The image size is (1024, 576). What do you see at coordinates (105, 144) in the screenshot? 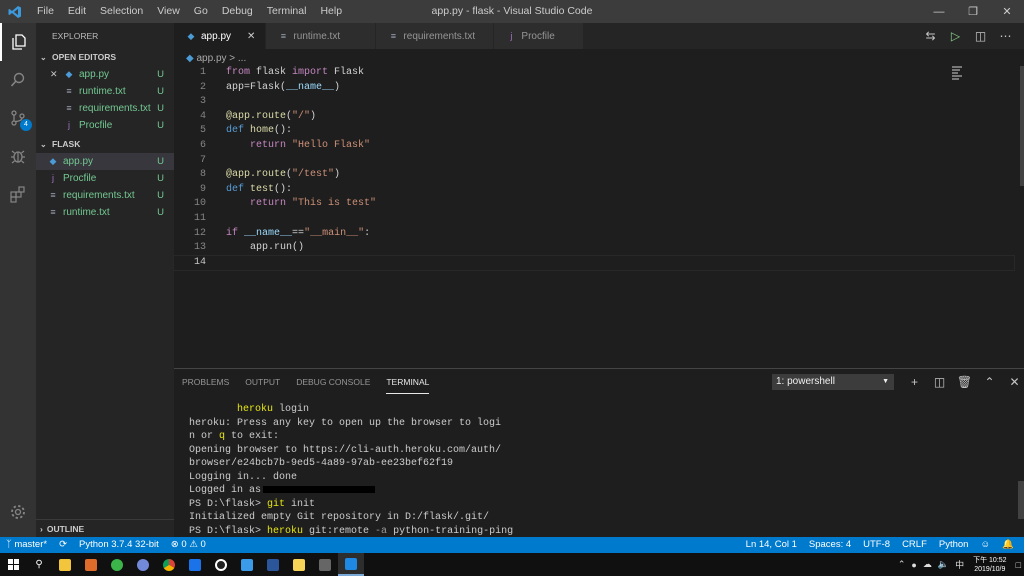
I see `folder-header: ⌄ FLASK` at bounding box center [105, 144].